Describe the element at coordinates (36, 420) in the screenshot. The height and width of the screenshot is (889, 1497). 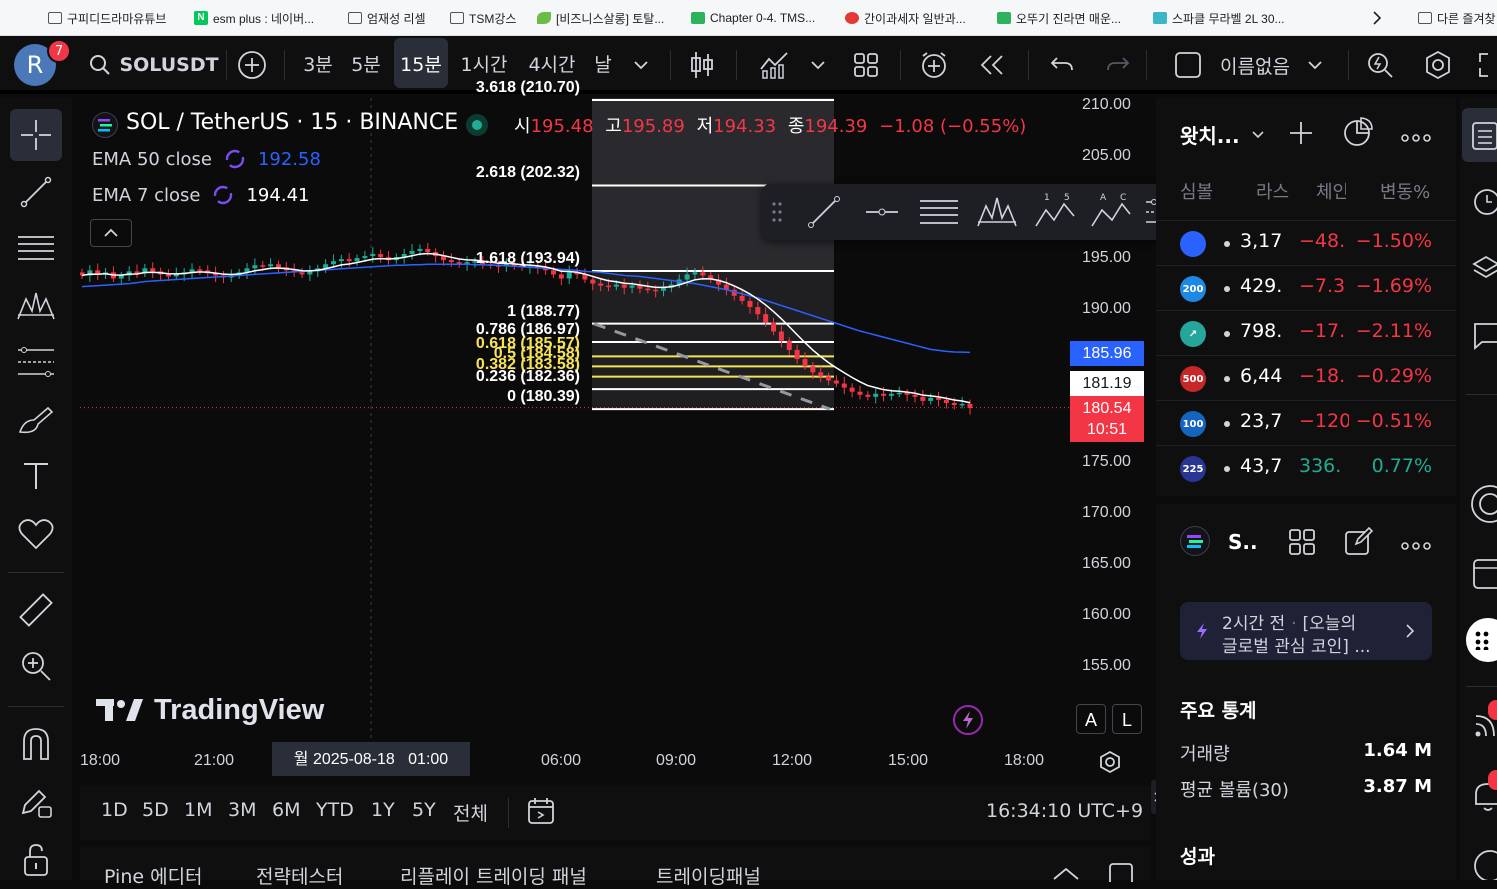
I see `brush-tool` at that location.